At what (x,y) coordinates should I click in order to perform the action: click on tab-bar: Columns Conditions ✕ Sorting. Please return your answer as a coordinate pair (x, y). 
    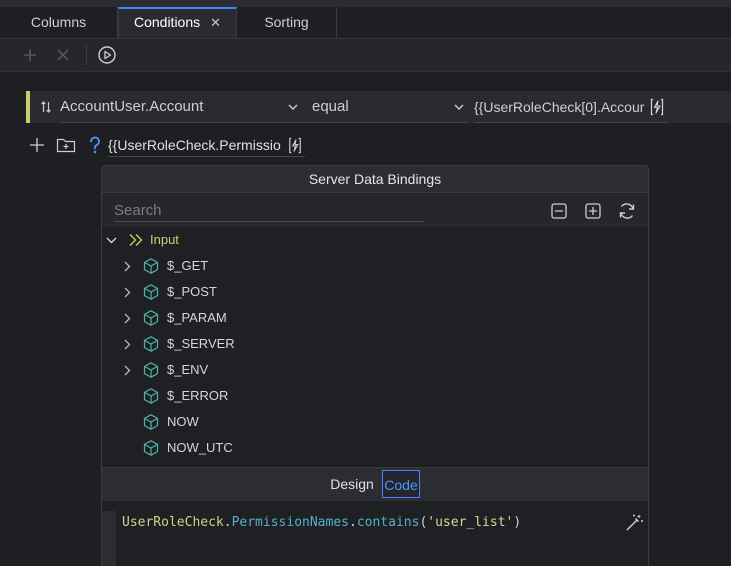
    Looking at the image, I should click on (365, 23).